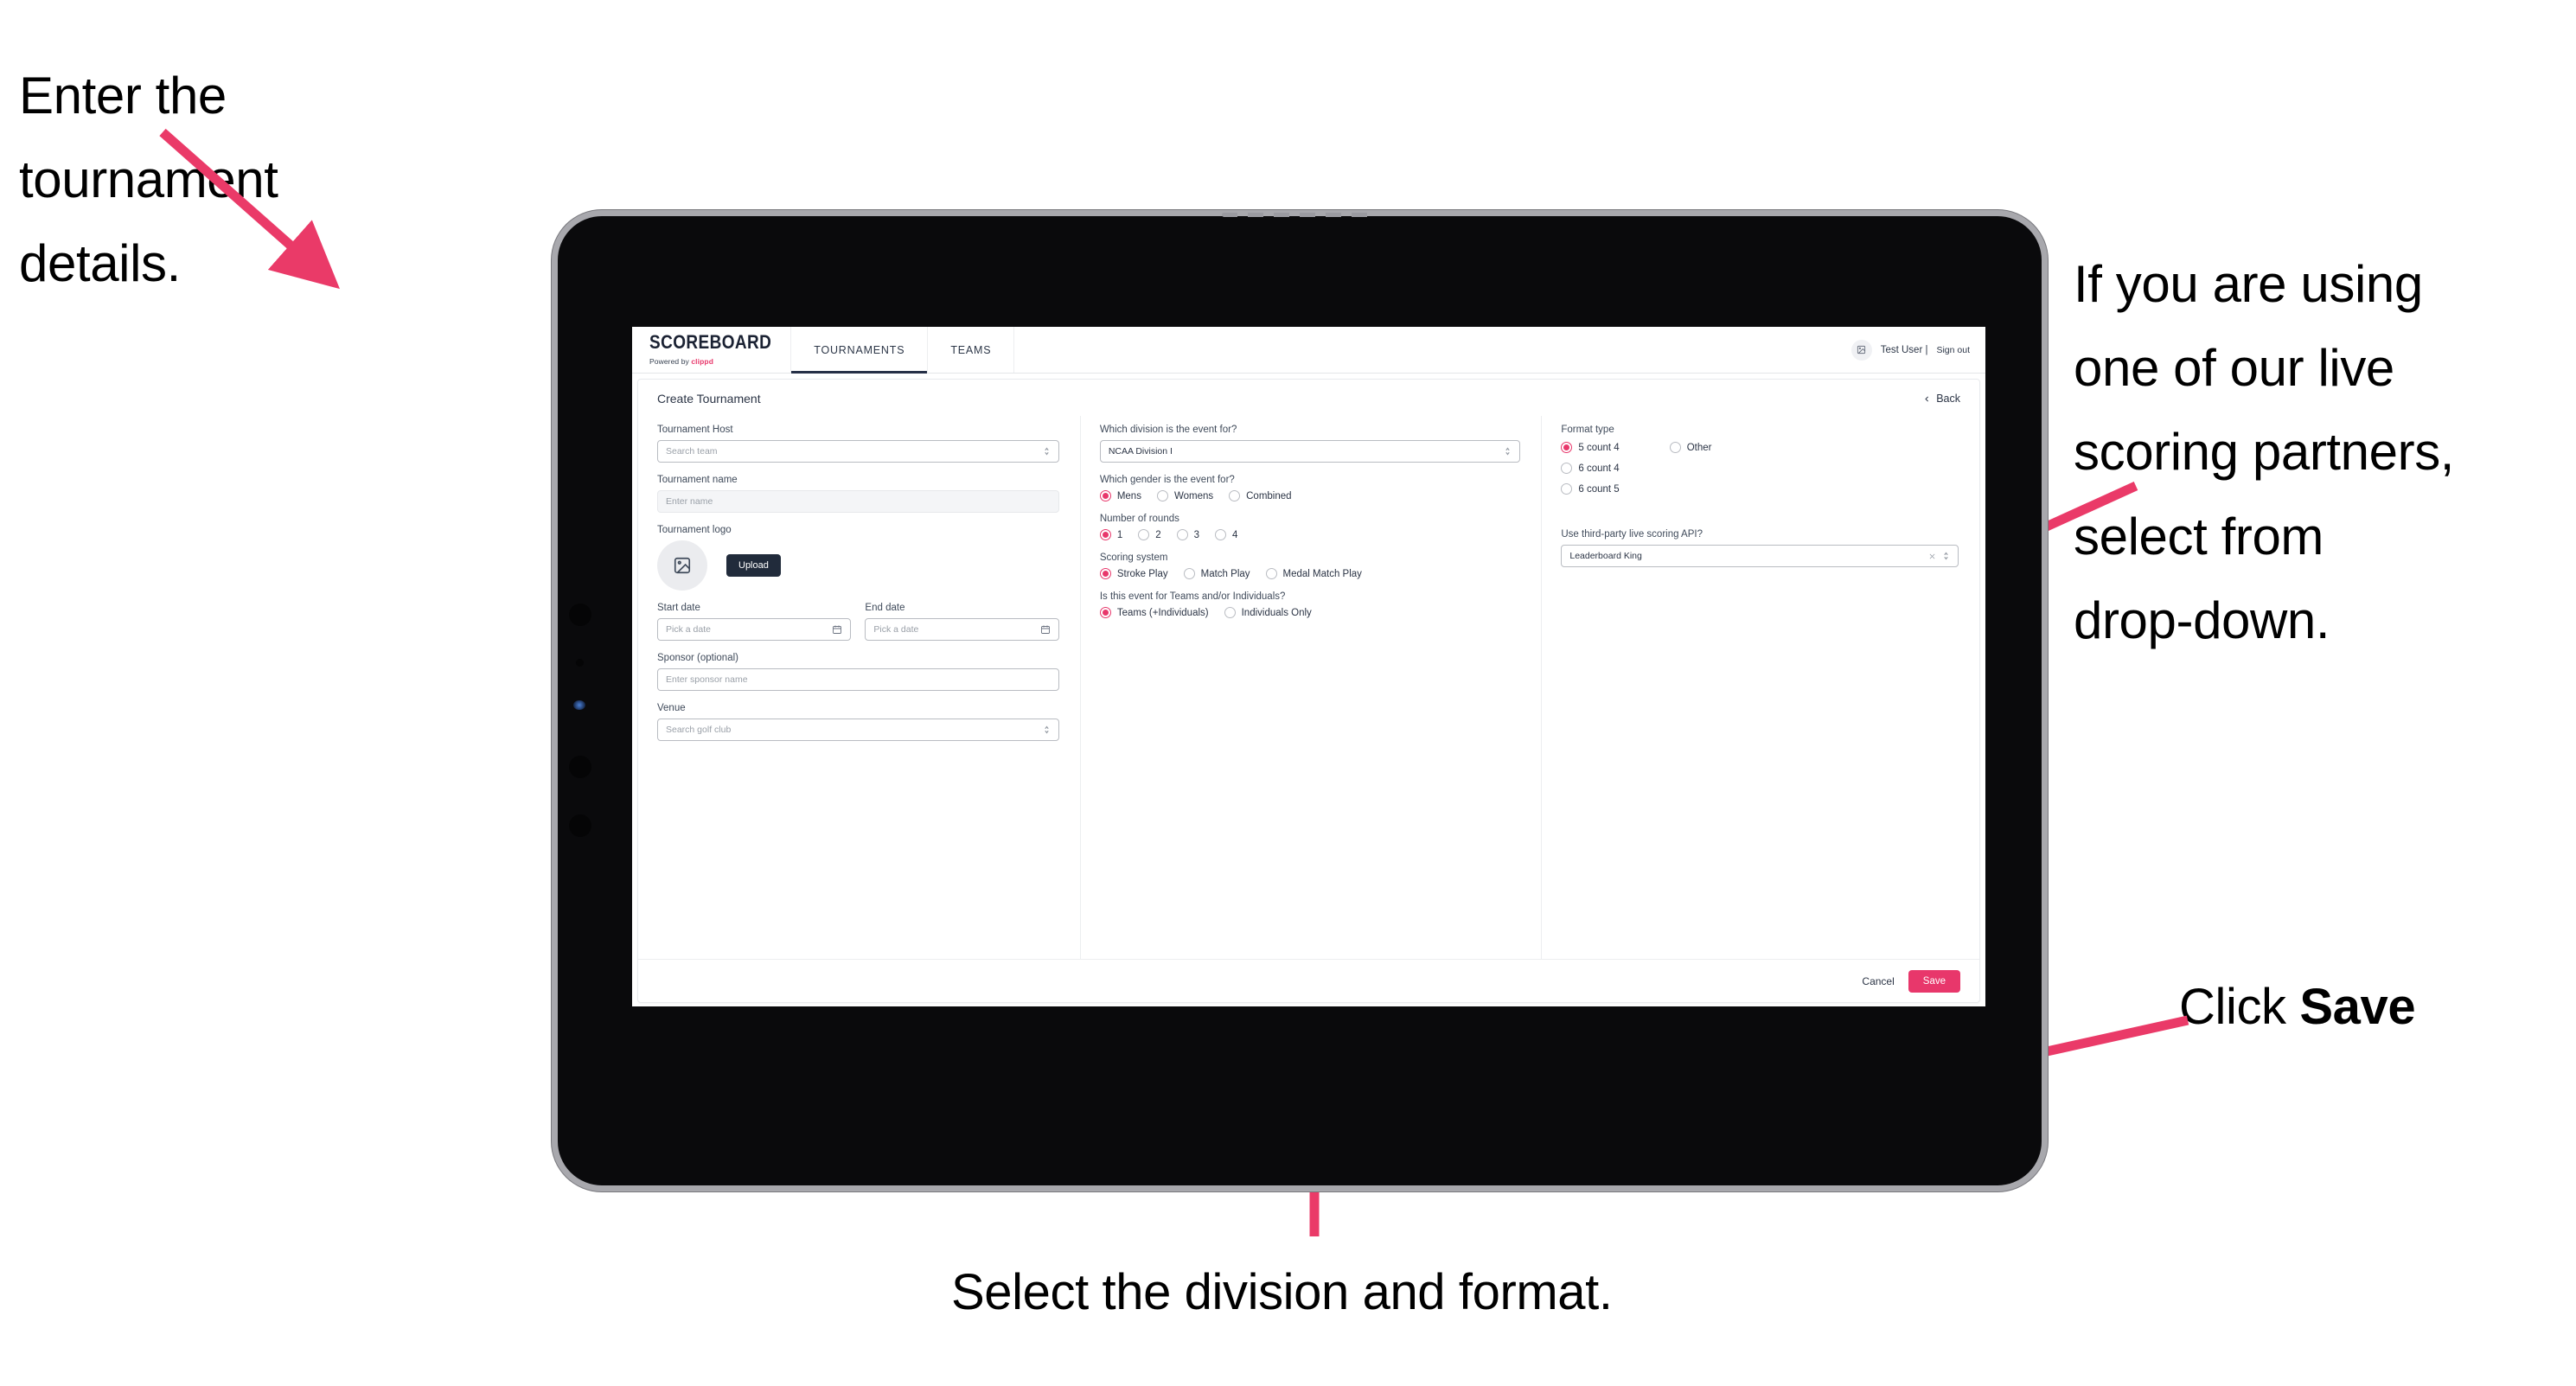  I want to click on radio-format-5-count-4-label: 5 count 4, so click(1599, 447).